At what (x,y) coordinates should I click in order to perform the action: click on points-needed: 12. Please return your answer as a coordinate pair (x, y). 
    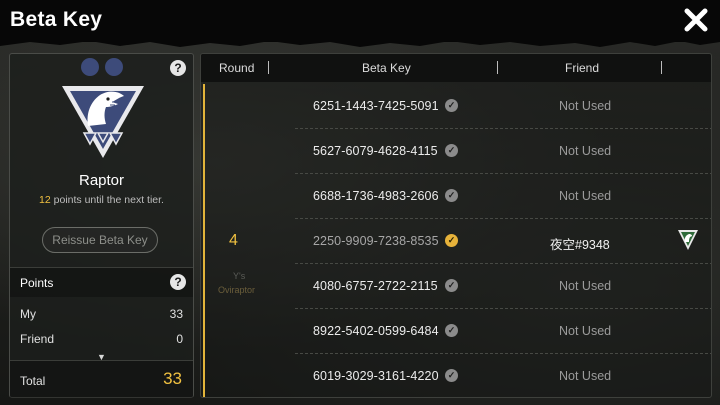
    Looking at the image, I should click on (45, 200).